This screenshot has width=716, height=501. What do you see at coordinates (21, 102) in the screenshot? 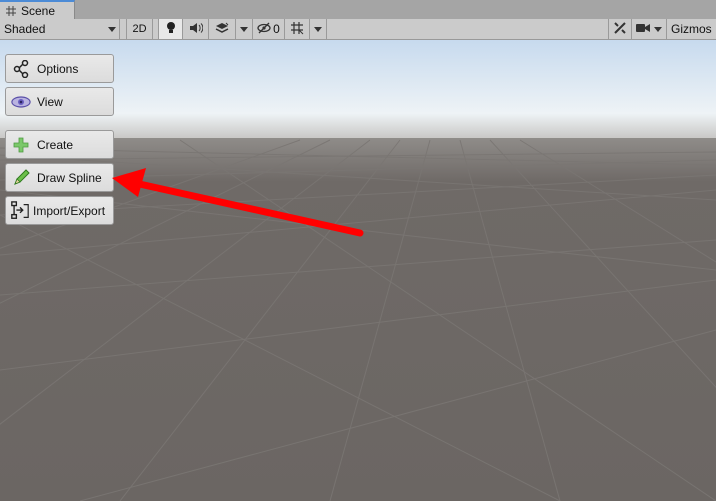
I see `eye-icon` at bounding box center [21, 102].